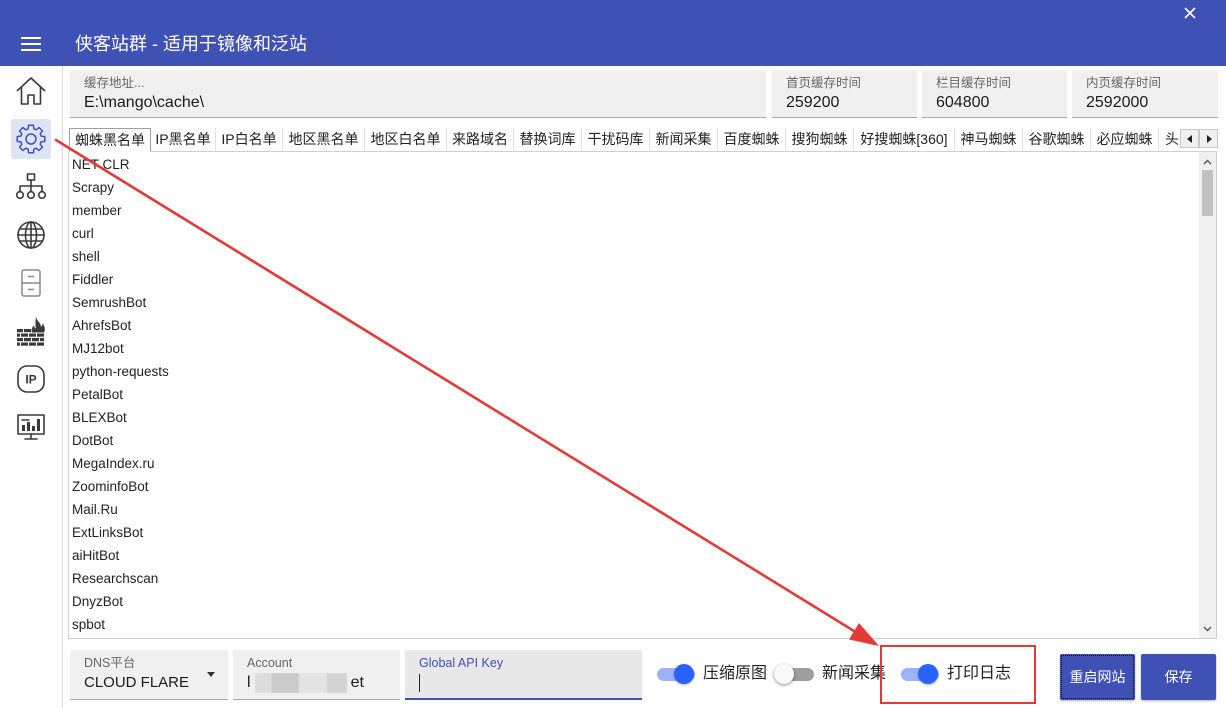 The width and height of the screenshot is (1226, 708). I want to click on tab-spider-blacklist: 蜘蛛黑名单, so click(110, 140).